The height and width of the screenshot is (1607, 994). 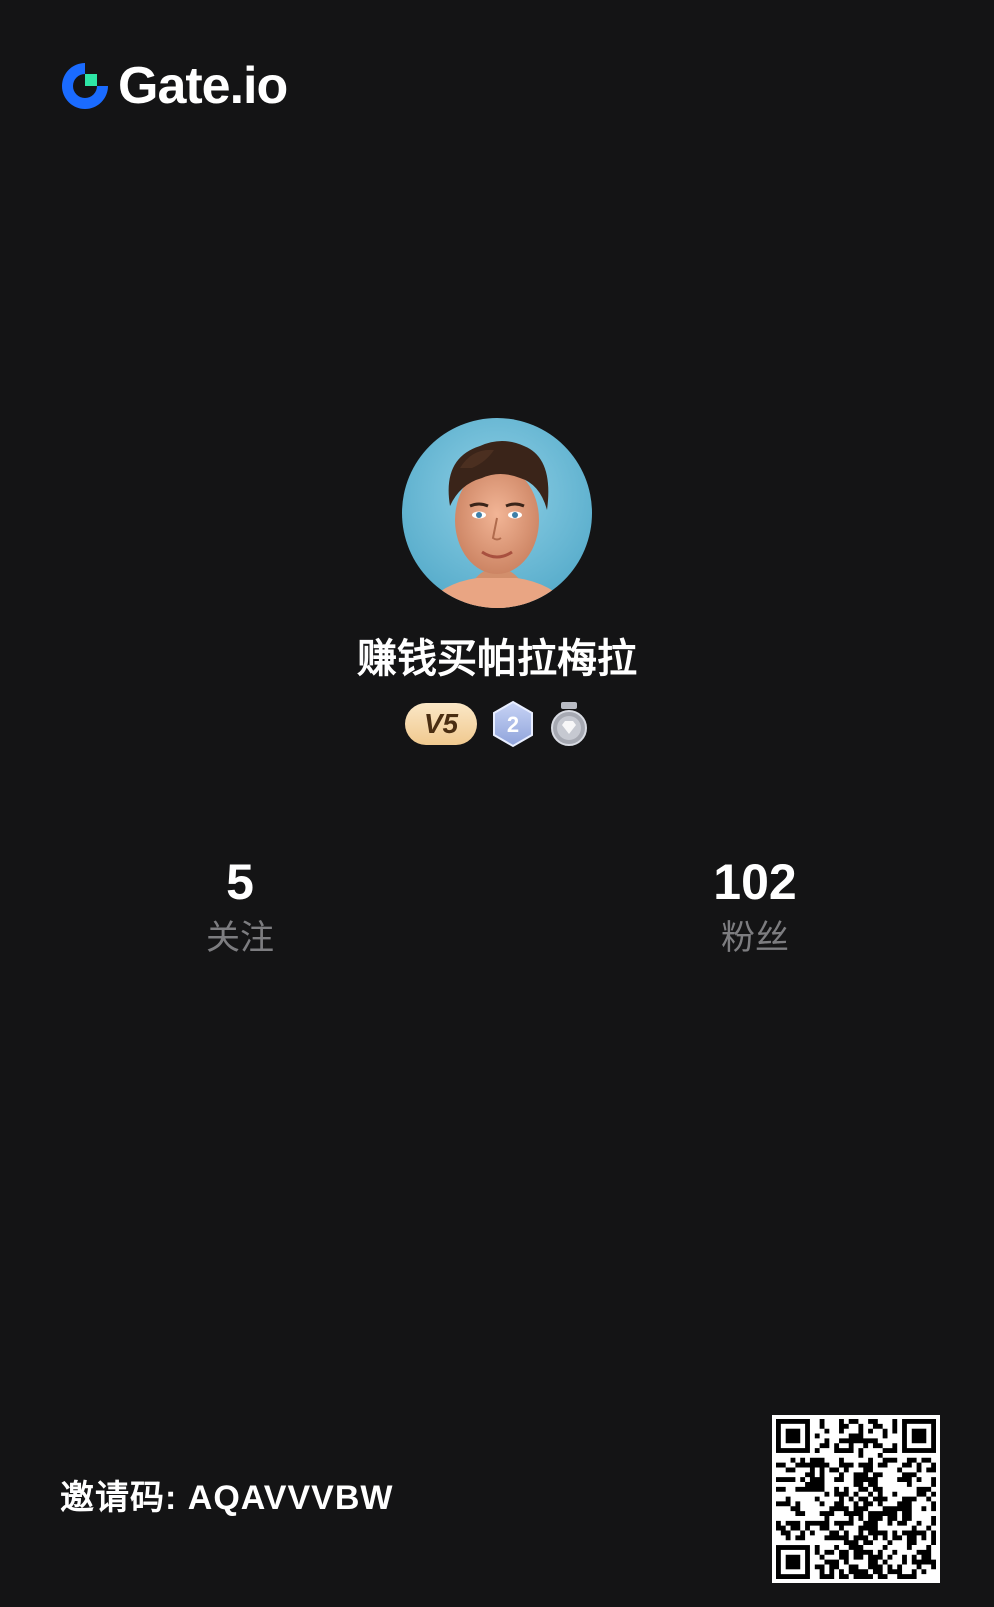 I want to click on following-count: 5, so click(x=240, y=882).